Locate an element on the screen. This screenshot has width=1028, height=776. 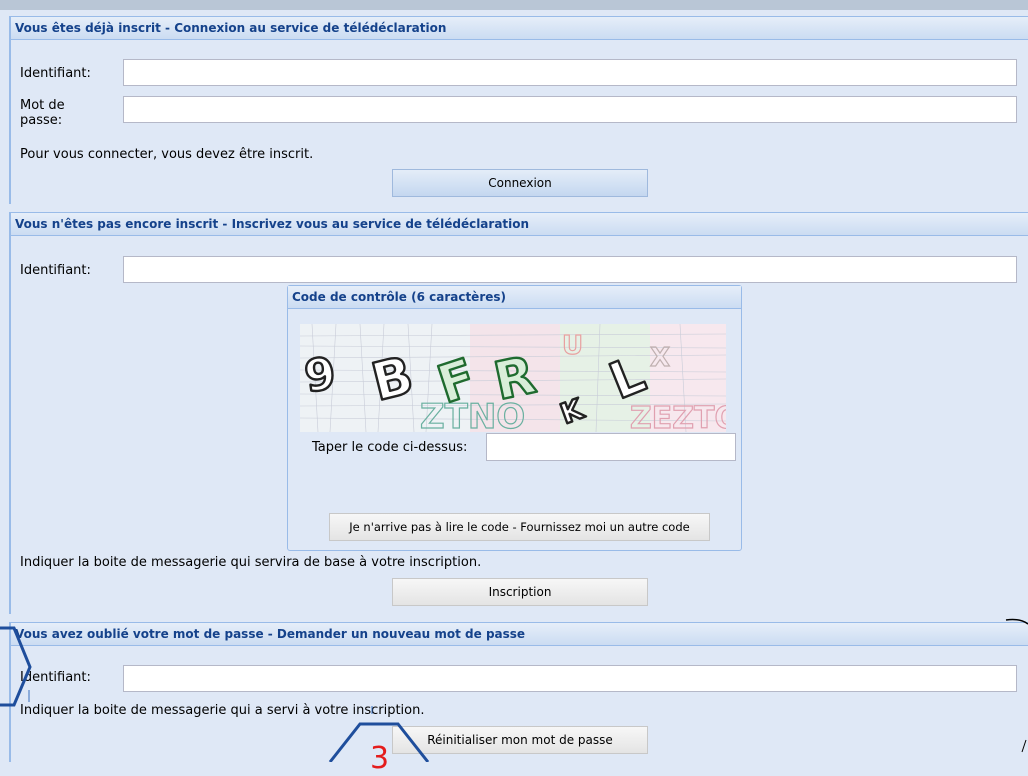
login-password-input is located at coordinates (570, 109).